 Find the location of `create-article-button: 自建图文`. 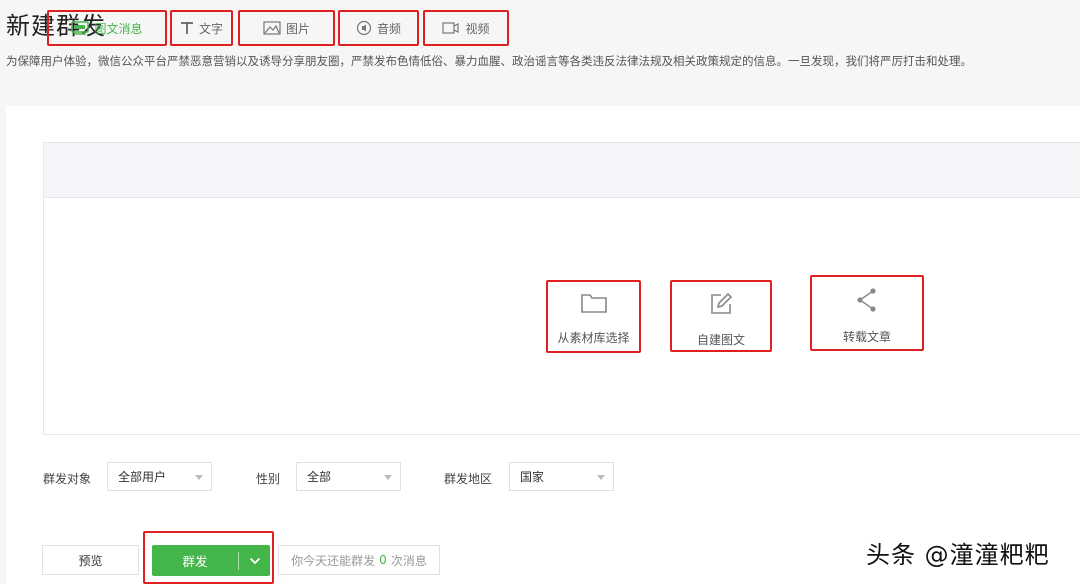

create-article-button: 自建图文 is located at coordinates (721, 316).